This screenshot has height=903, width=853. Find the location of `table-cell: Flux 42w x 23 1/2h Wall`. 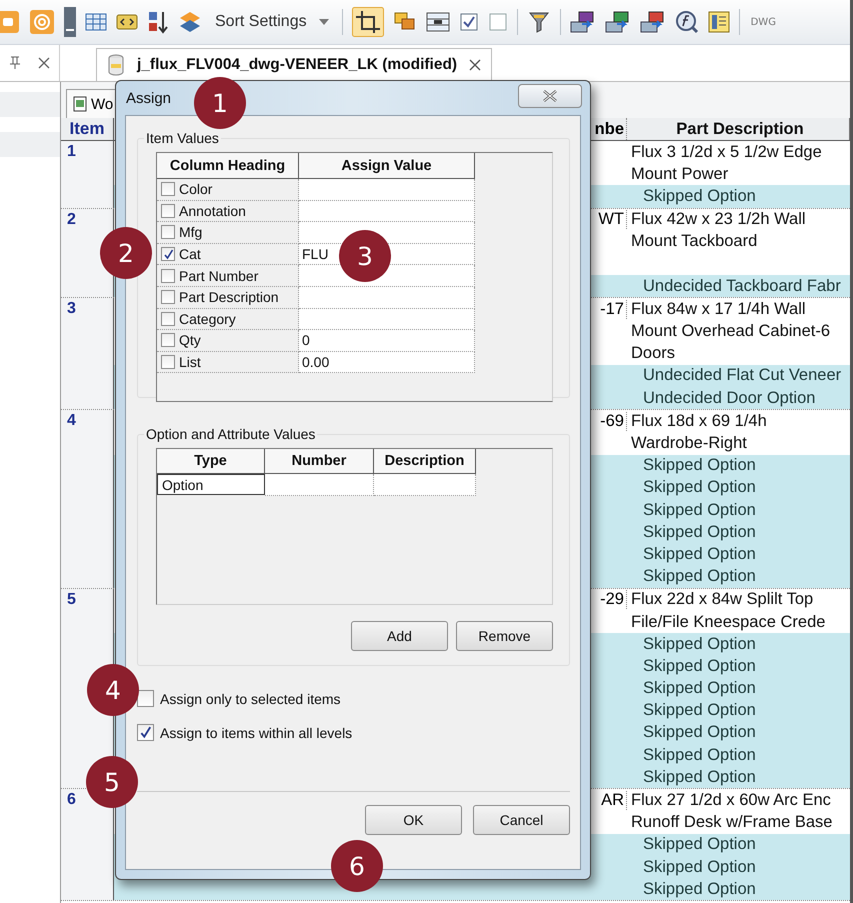

table-cell: Flux 42w x 23 1/2h Wall is located at coordinates (718, 219).